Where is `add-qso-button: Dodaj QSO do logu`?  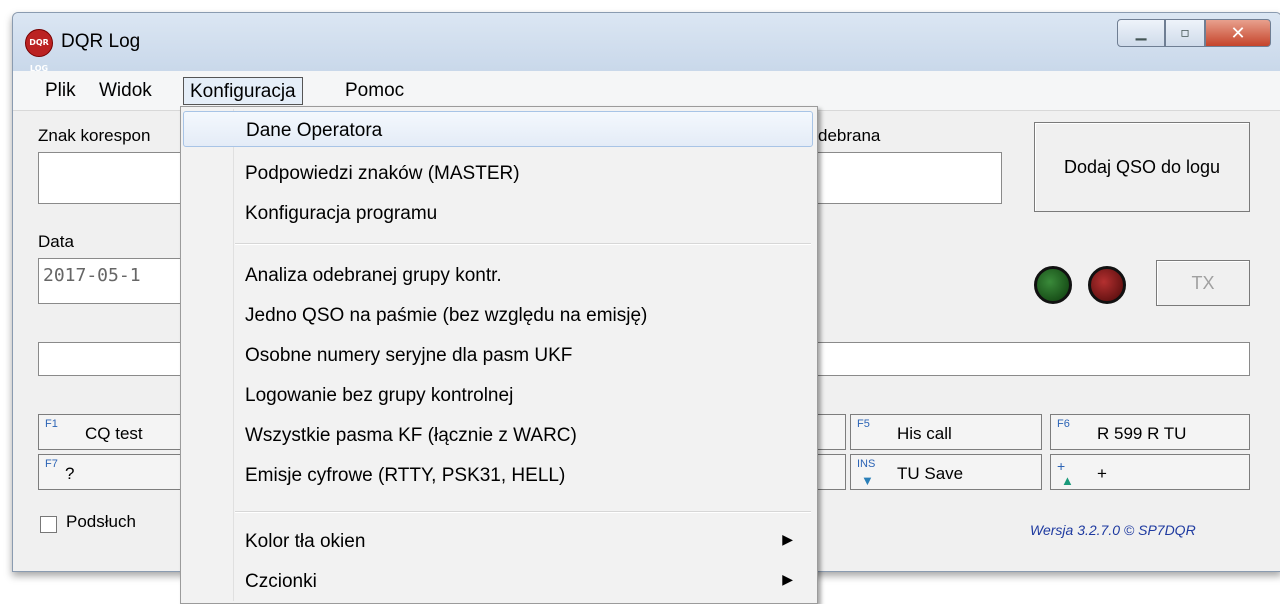
add-qso-button: Dodaj QSO do logu is located at coordinates (1142, 167).